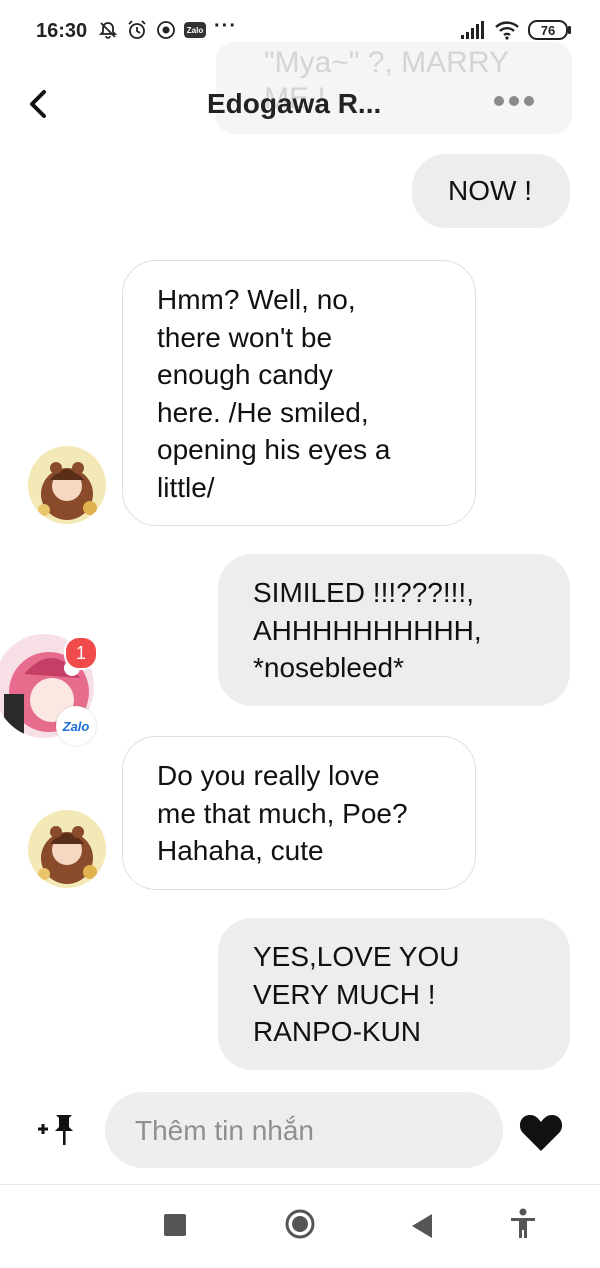  Describe the element at coordinates (76, 726) in the screenshot. I see `zalo-badge-icon: Zalo` at that location.